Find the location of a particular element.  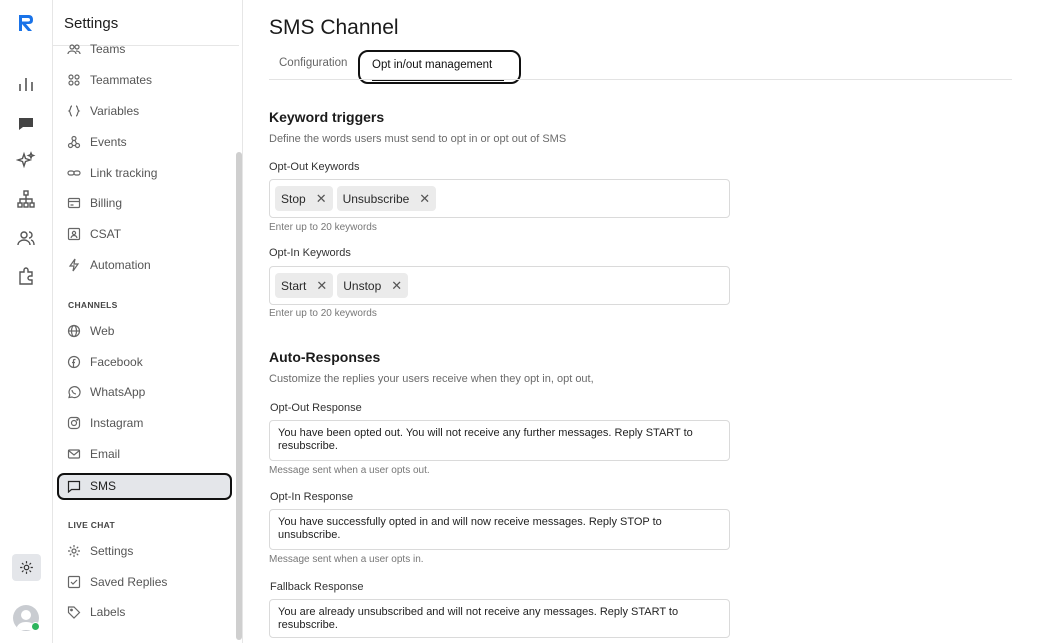

sidebar-item-sms: SMS is located at coordinates (91, 486).